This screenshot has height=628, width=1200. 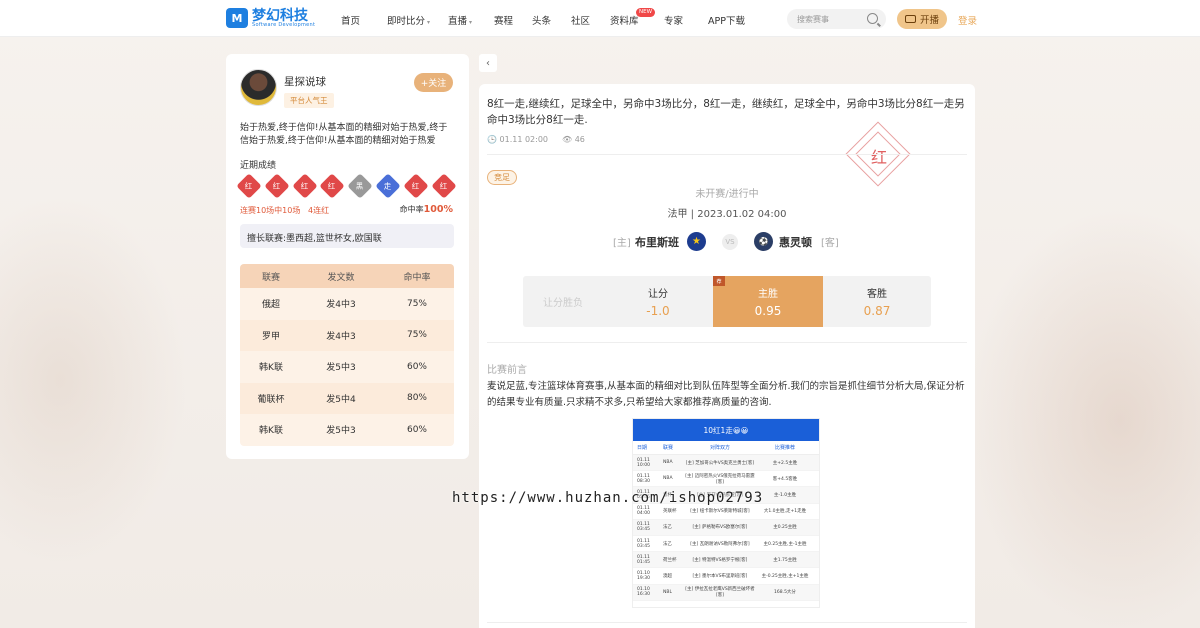 What do you see at coordinates (813, 19) in the screenshot?
I see `search-placeholder: 搜索赛事` at bounding box center [813, 19].